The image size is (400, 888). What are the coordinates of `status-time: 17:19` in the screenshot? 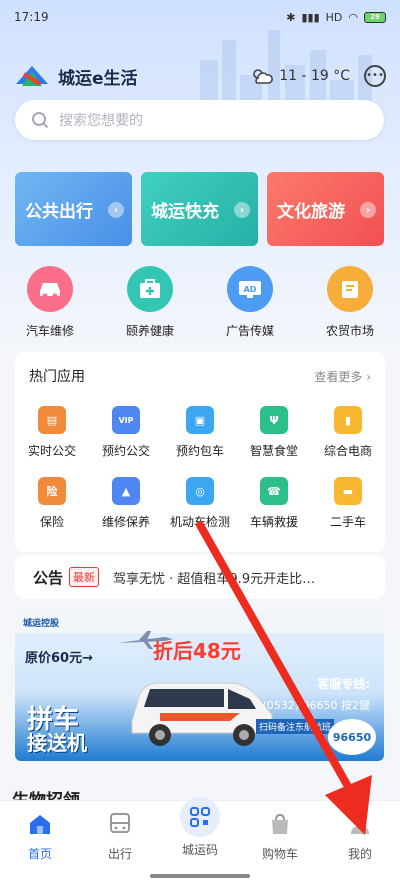 It's located at (31, 17).